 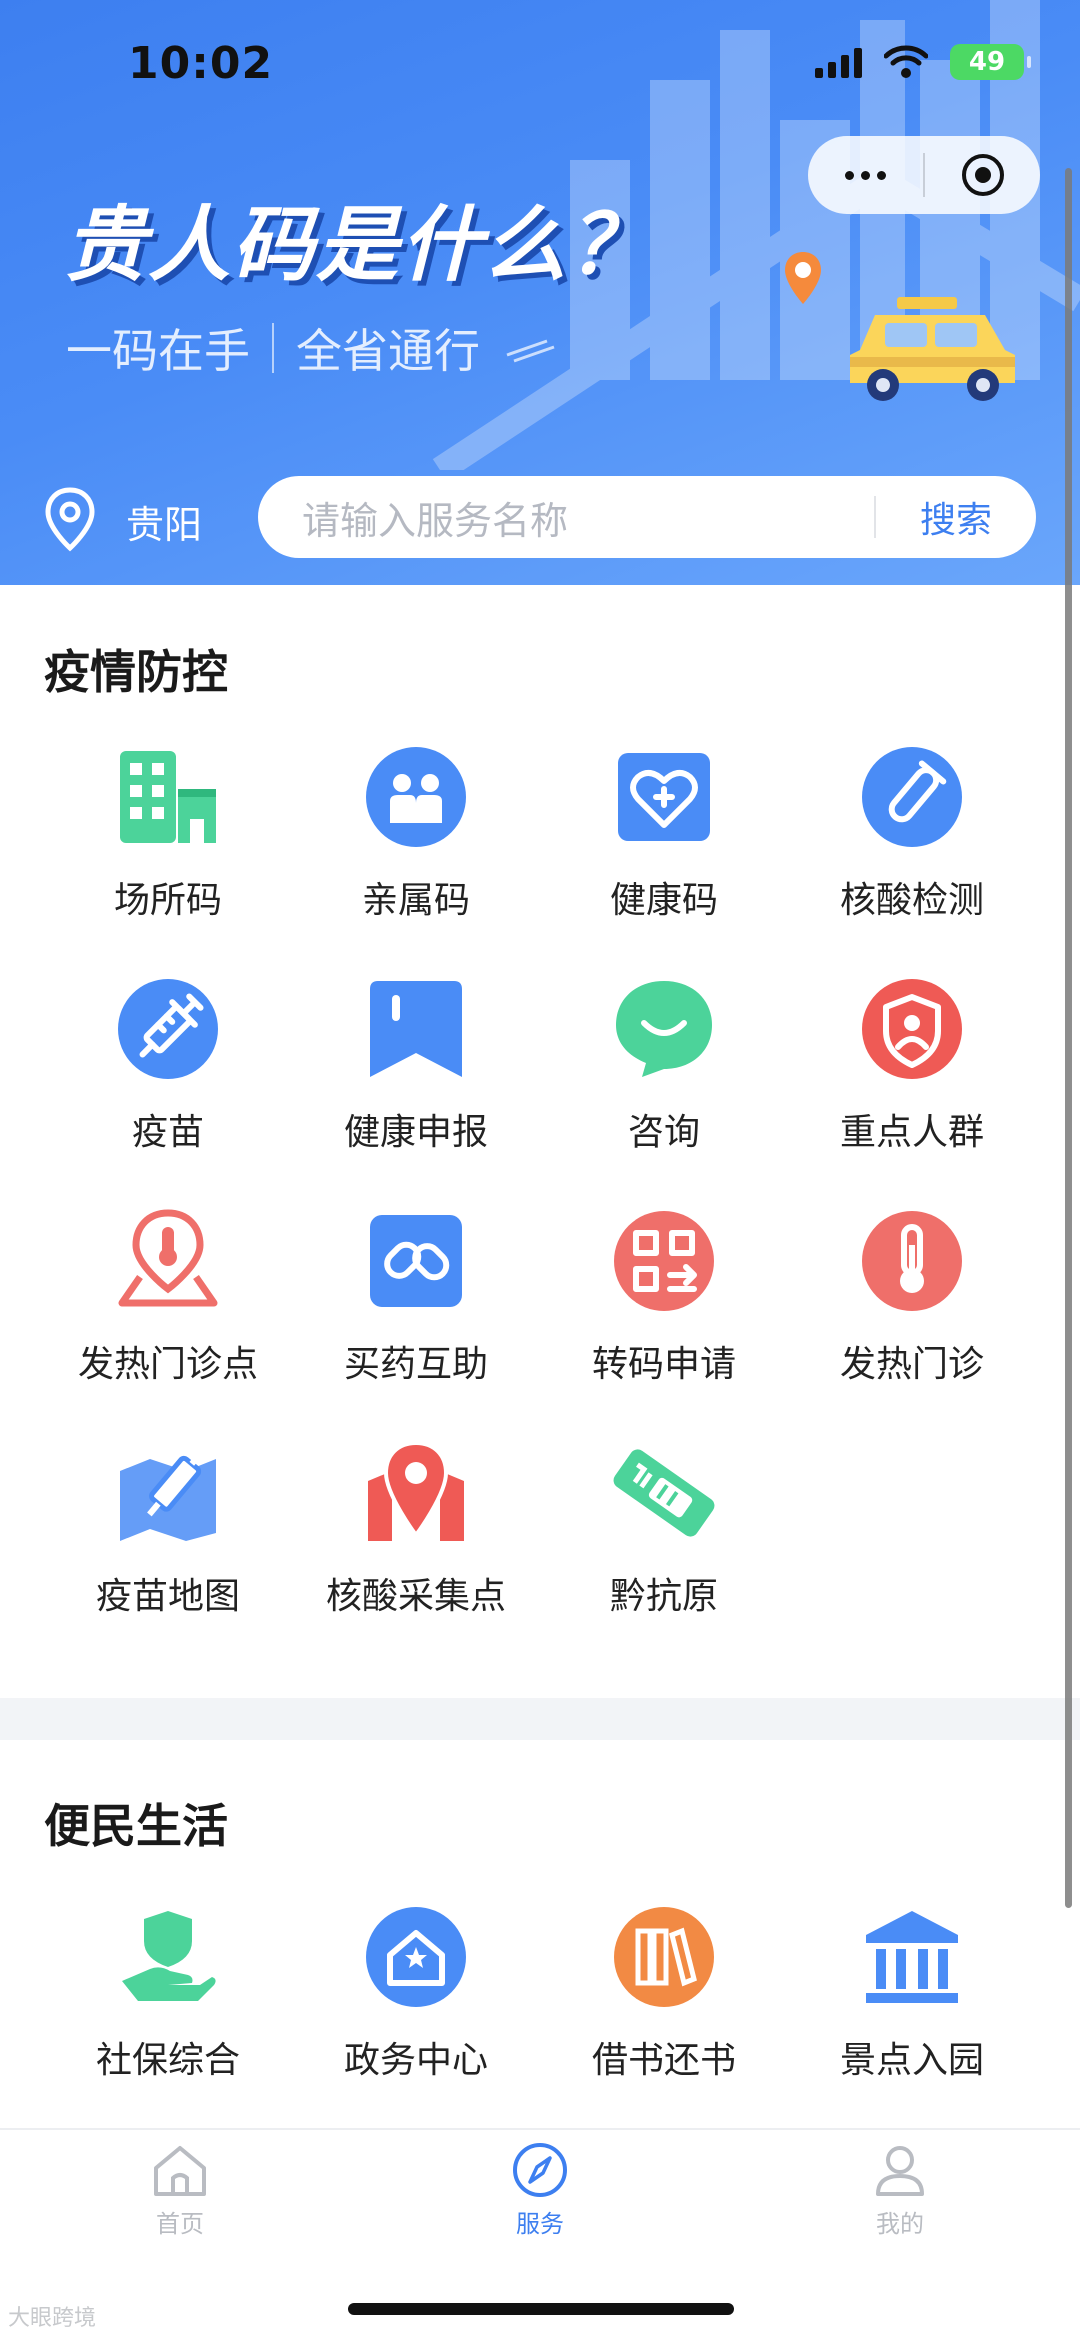 What do you see at coordinates (52, 2318) in the screenshot?
I see `watermark: 大眼跨境` at bounding box center [52, 2318].